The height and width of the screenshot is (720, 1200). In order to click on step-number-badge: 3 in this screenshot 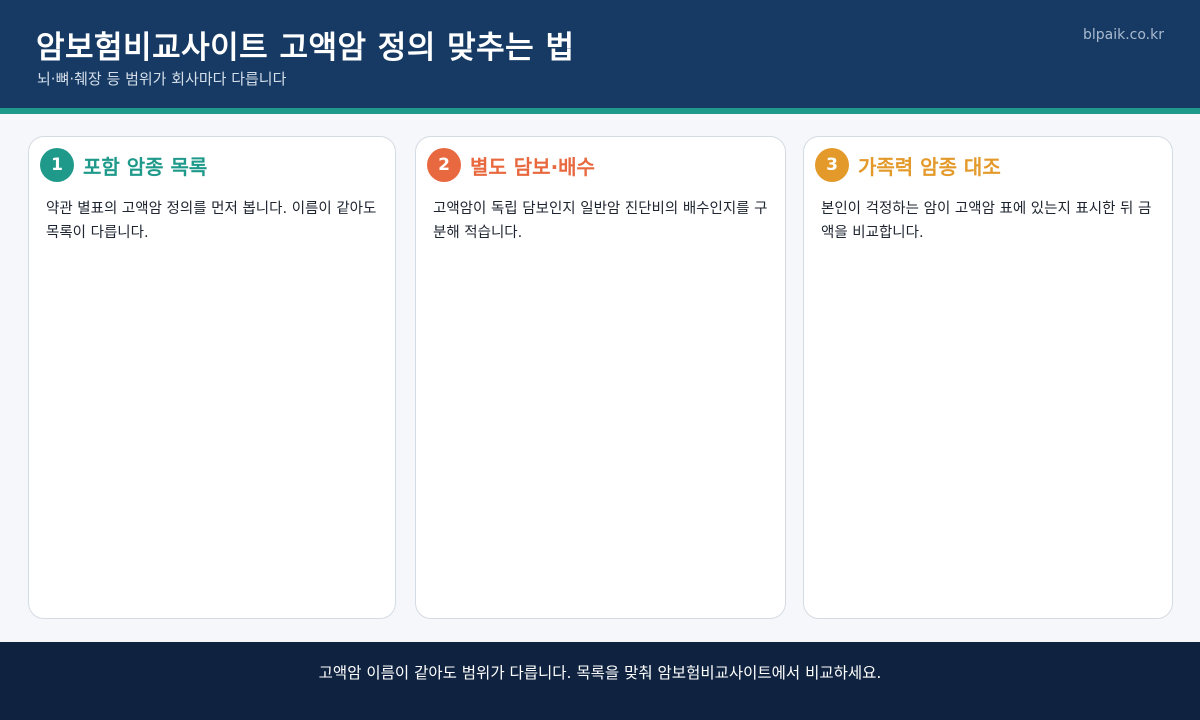, I will do `click(832, 165)`.